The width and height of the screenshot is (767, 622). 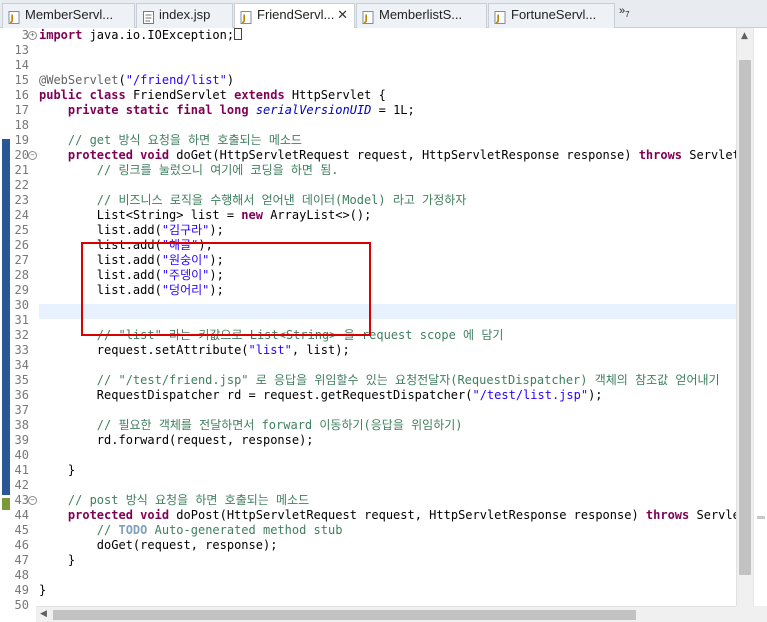 What do you see at coordinates (191, 530) in the screenshot?
I see `code-line: // TODO Auto-generated method stub` at bounding box center [191, 530].